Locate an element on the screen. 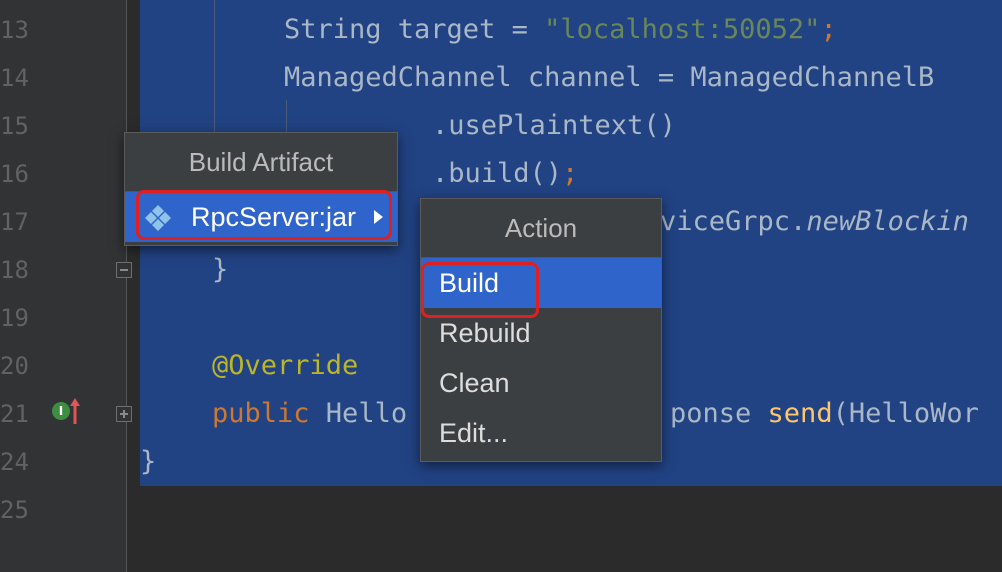 The image size is (1002, 572). code-line-20: @Override is located at coordinates (285, 365).